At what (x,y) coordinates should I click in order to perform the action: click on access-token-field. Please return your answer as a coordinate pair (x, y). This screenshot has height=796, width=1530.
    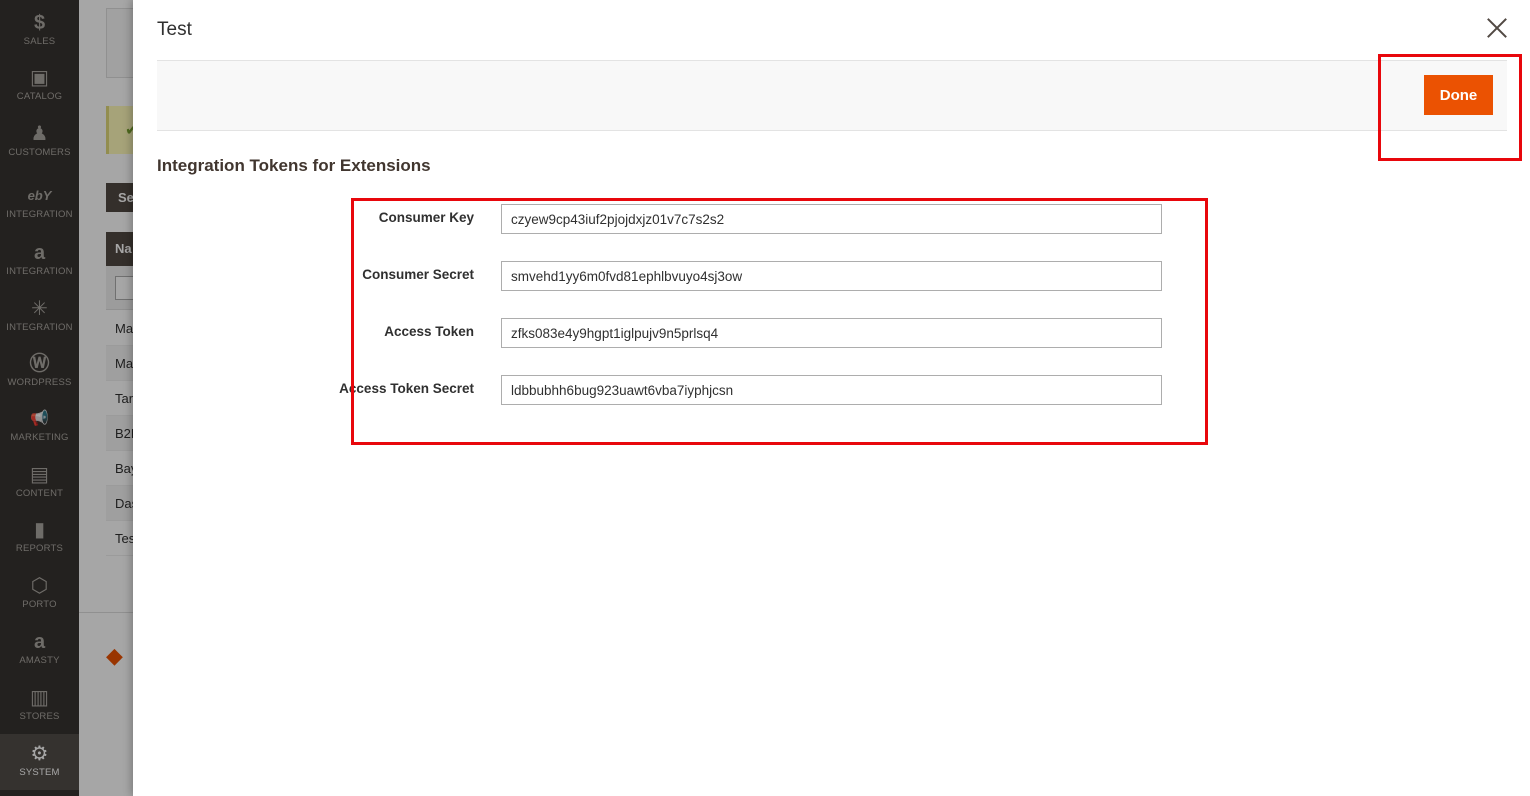
    Looking at the image, I should click on (831, 333).